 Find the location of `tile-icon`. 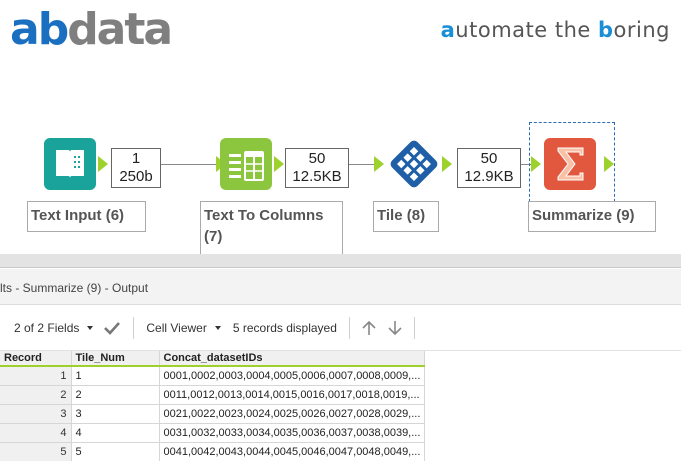

tile-icon is located at coordinates (414, 164).